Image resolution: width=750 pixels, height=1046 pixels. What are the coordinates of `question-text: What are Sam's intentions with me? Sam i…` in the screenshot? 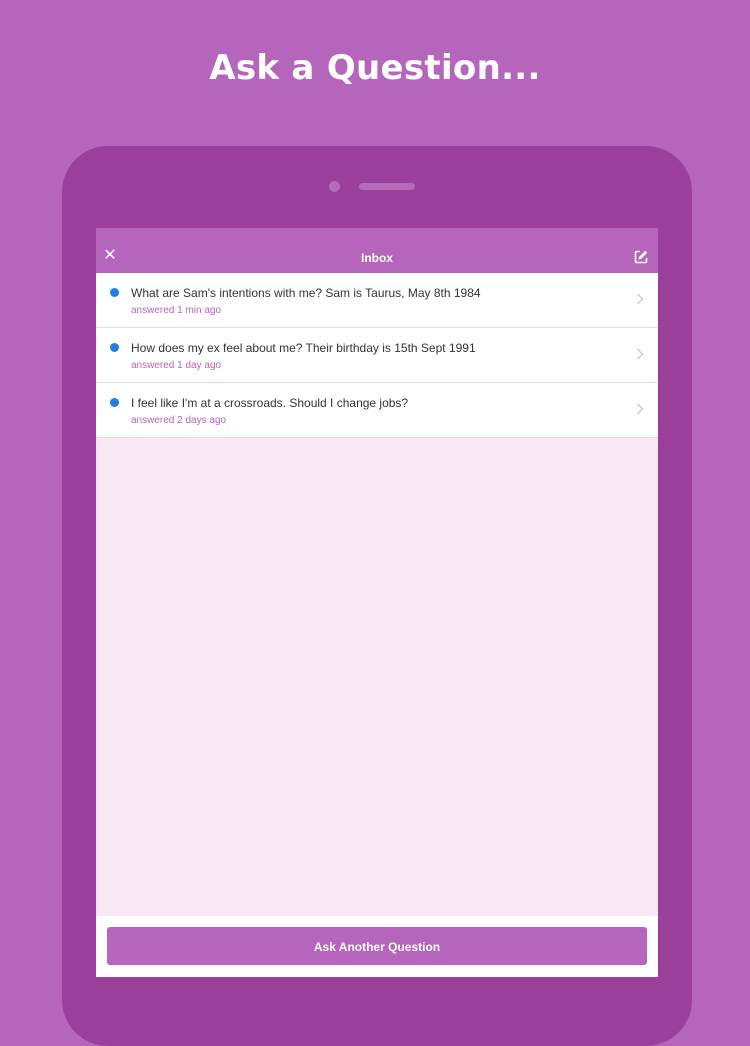 It's located at (306, 293).